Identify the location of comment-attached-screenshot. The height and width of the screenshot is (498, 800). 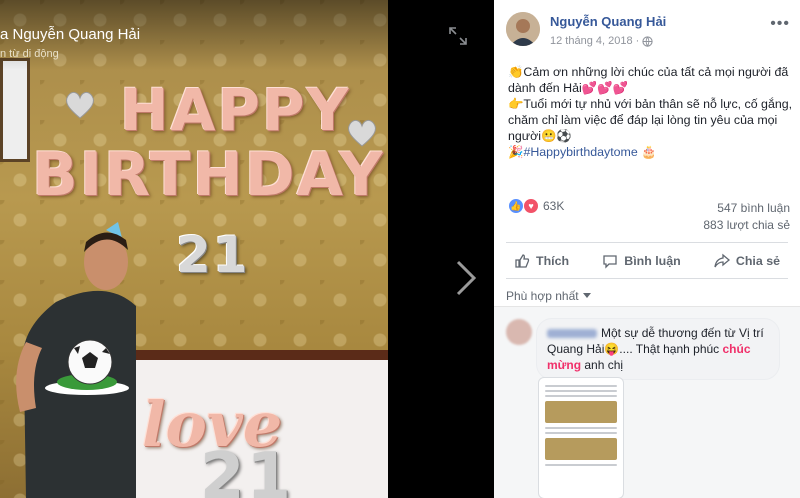
(581, 437).